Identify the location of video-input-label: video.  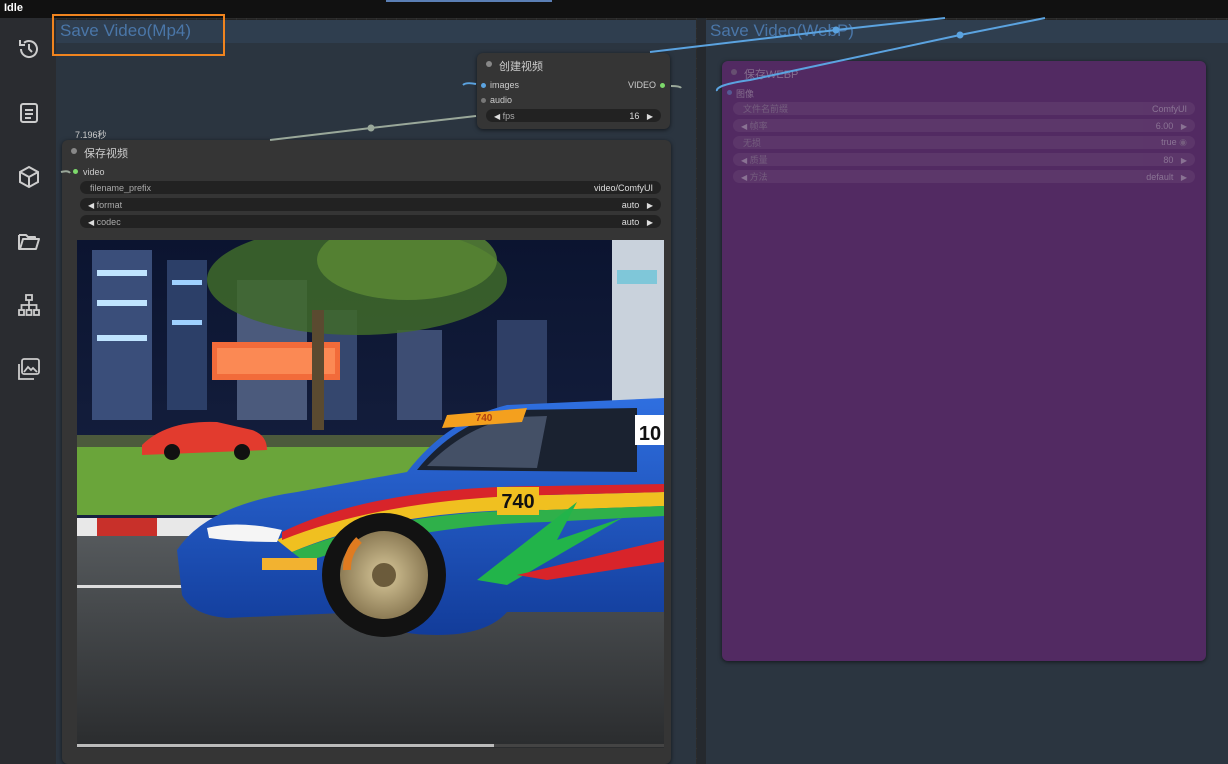
(94, 172).